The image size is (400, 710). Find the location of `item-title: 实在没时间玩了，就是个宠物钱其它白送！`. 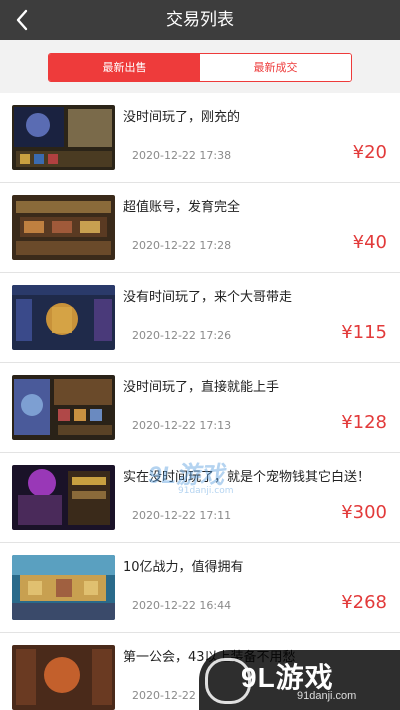

item-title: 实在没时间玩了，就是个宠物钱其它白送！ is located at coordinates (247, 477).